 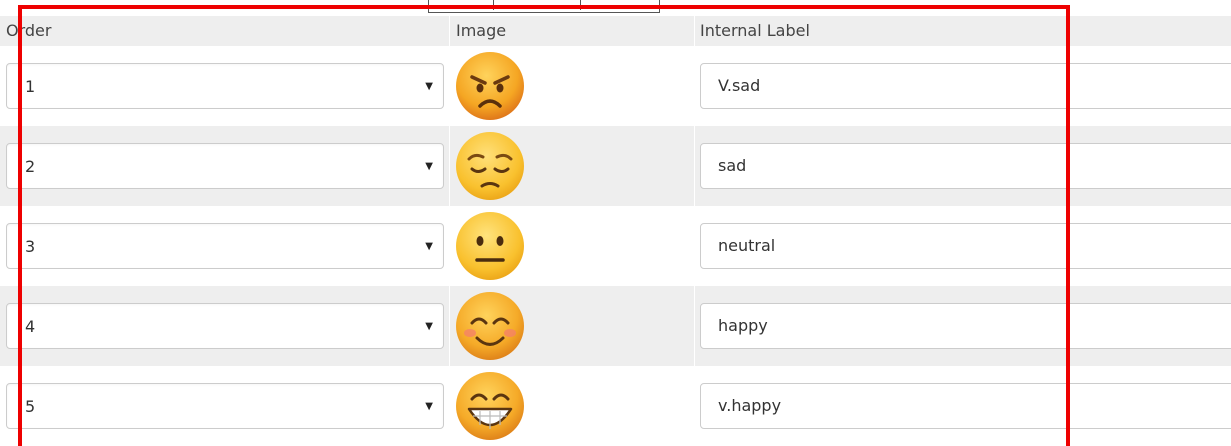 I want to click on smiling-blush-face-icon, so click(x=490, y=326).